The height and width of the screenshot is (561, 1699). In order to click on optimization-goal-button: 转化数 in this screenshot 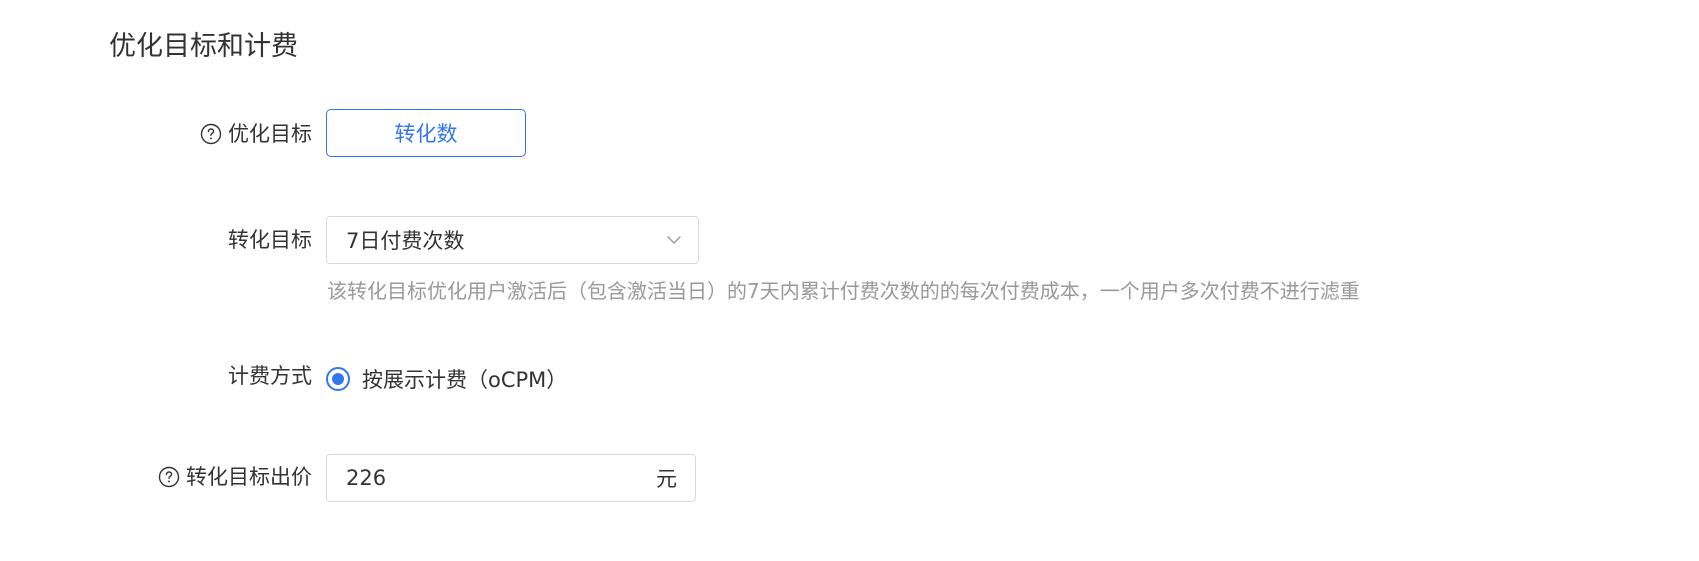, I will do `click(426, 133)`.